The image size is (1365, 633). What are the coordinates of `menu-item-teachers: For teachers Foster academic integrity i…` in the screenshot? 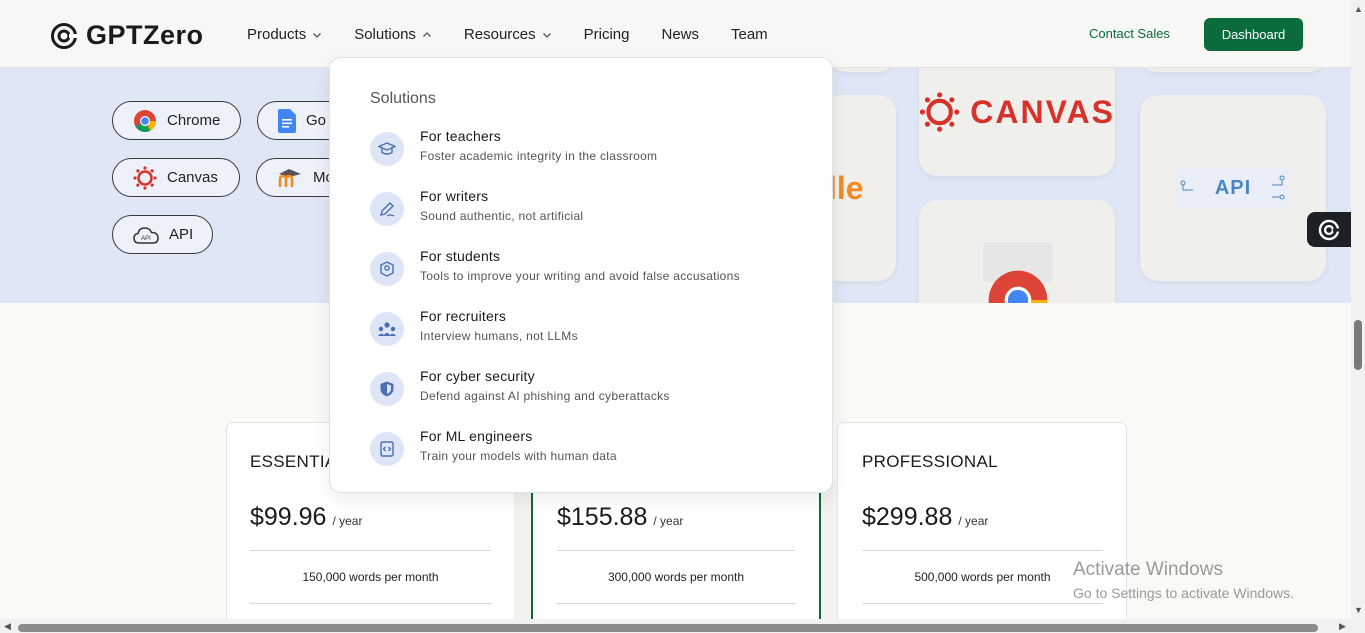 It's located at (590, 151).